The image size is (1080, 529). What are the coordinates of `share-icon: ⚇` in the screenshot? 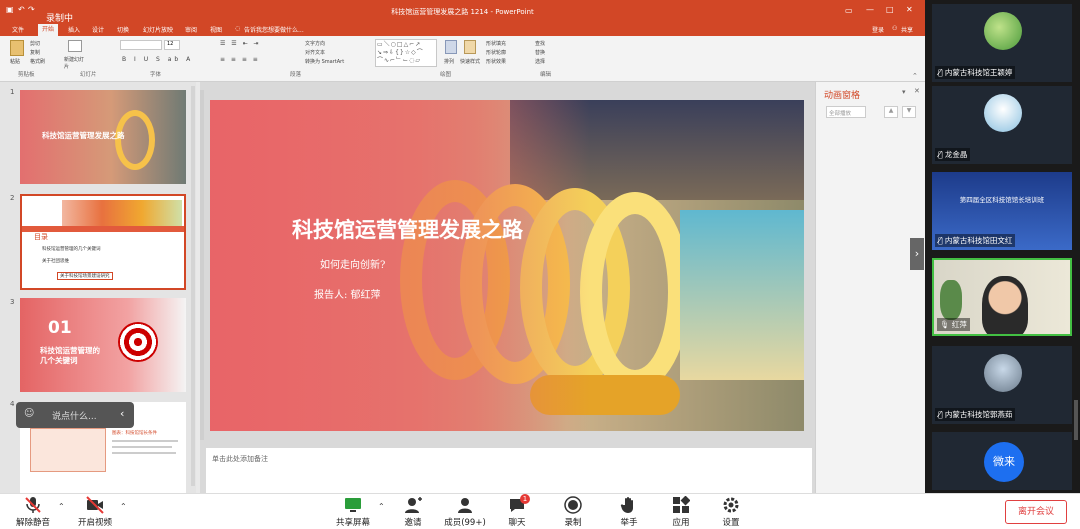 It's located at (894, 28).